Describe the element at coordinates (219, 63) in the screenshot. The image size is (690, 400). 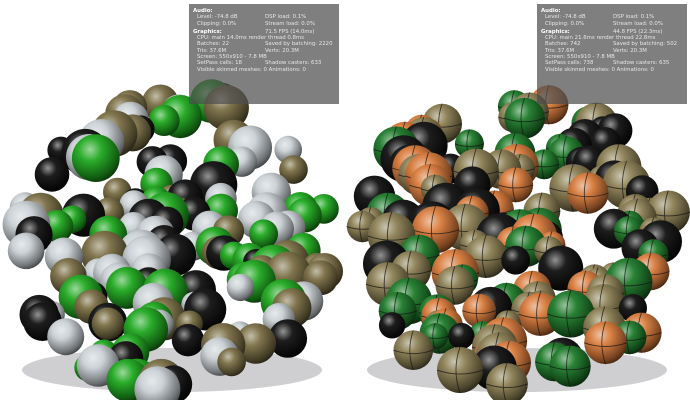
I see `setpass-calls: SetPass calls: 18` at that location.